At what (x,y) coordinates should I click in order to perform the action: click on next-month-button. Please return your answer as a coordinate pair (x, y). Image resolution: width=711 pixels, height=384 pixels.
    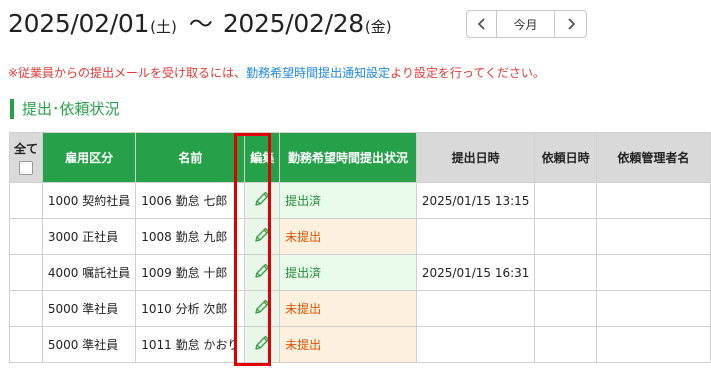
    Looking at the image, I should click on (570, 24).